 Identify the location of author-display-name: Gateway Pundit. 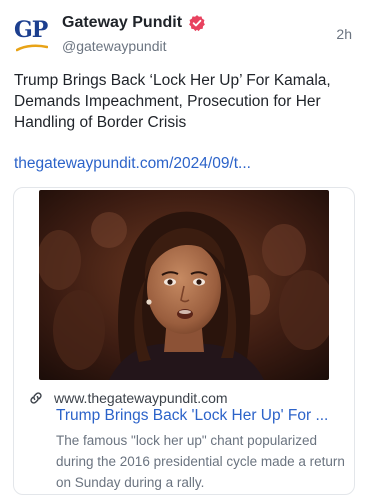
(122, 23).